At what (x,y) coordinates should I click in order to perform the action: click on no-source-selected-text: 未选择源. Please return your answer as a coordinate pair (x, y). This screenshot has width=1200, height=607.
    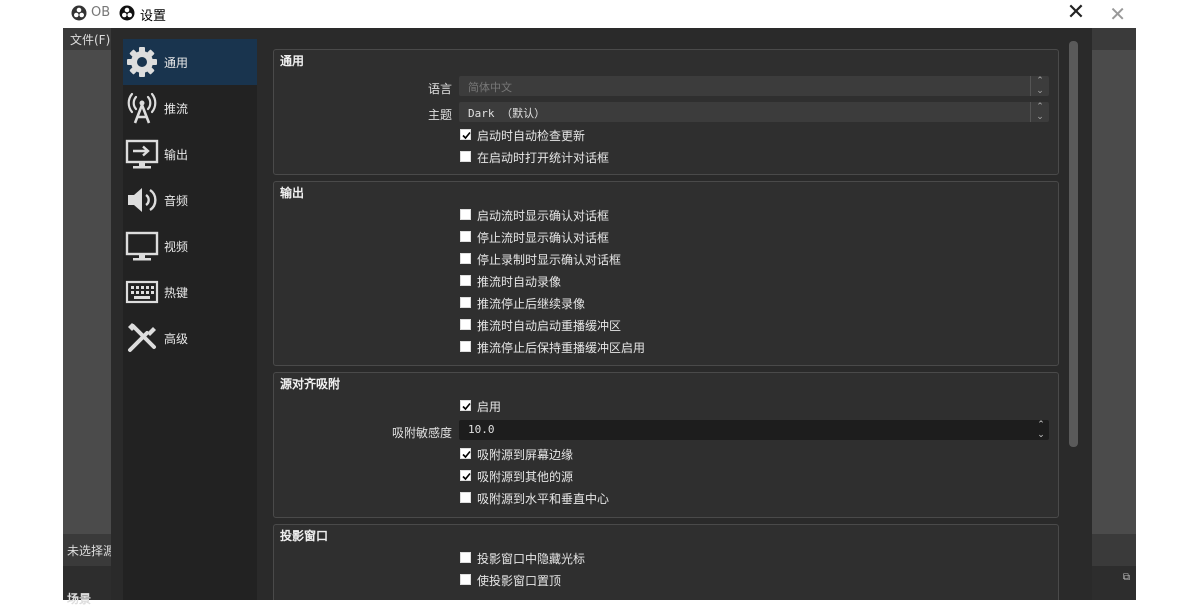
    Looking at the image, I should click on (91, 551).